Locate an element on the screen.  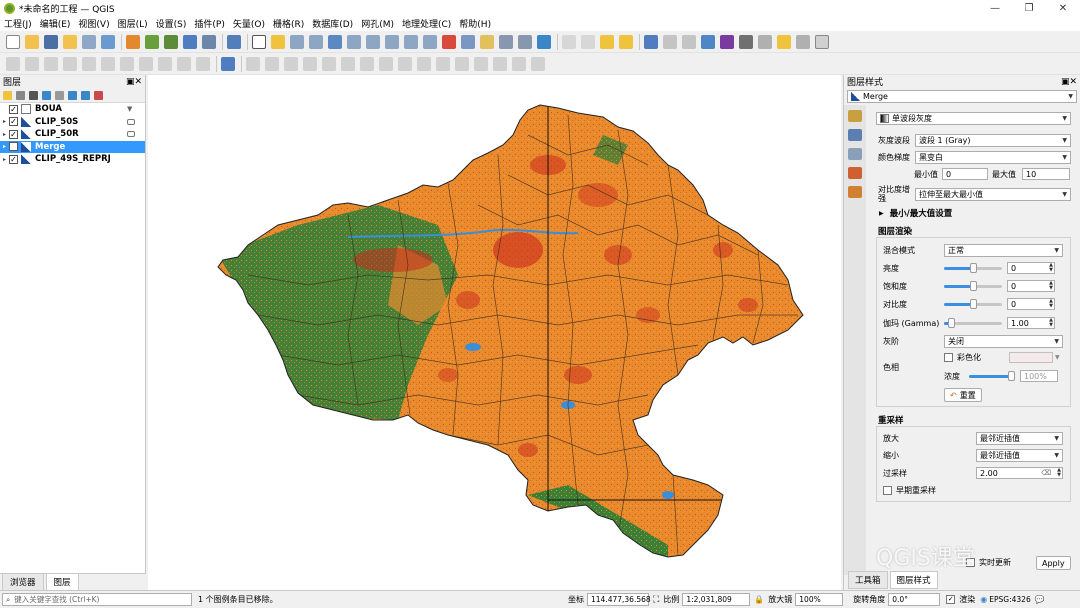
render-checkbox: ✓ is located at coordinates (951, 599).